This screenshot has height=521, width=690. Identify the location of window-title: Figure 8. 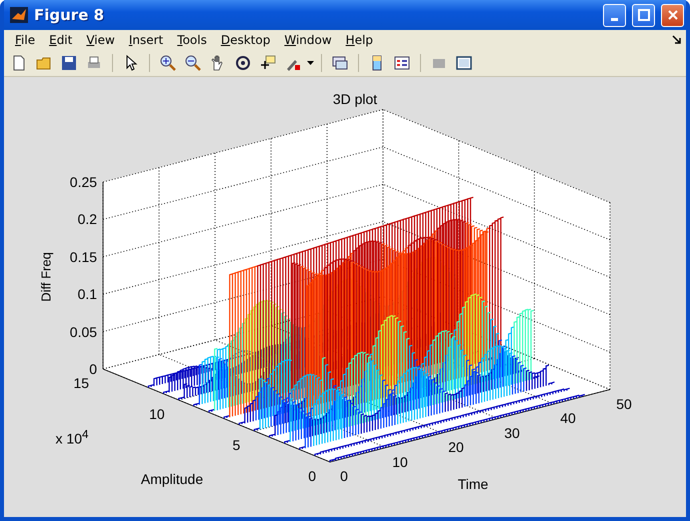
(70, 15).